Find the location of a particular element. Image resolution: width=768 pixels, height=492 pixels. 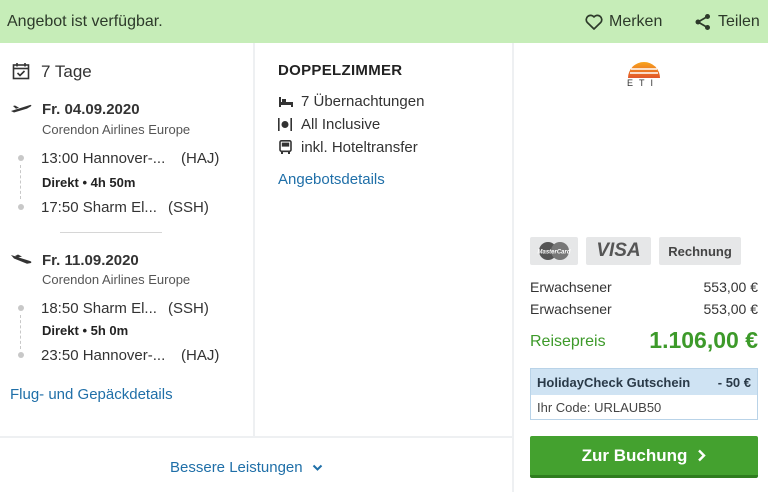

voucher-title: HolidayCheck Gutschein is located at coordinates (614, 382).